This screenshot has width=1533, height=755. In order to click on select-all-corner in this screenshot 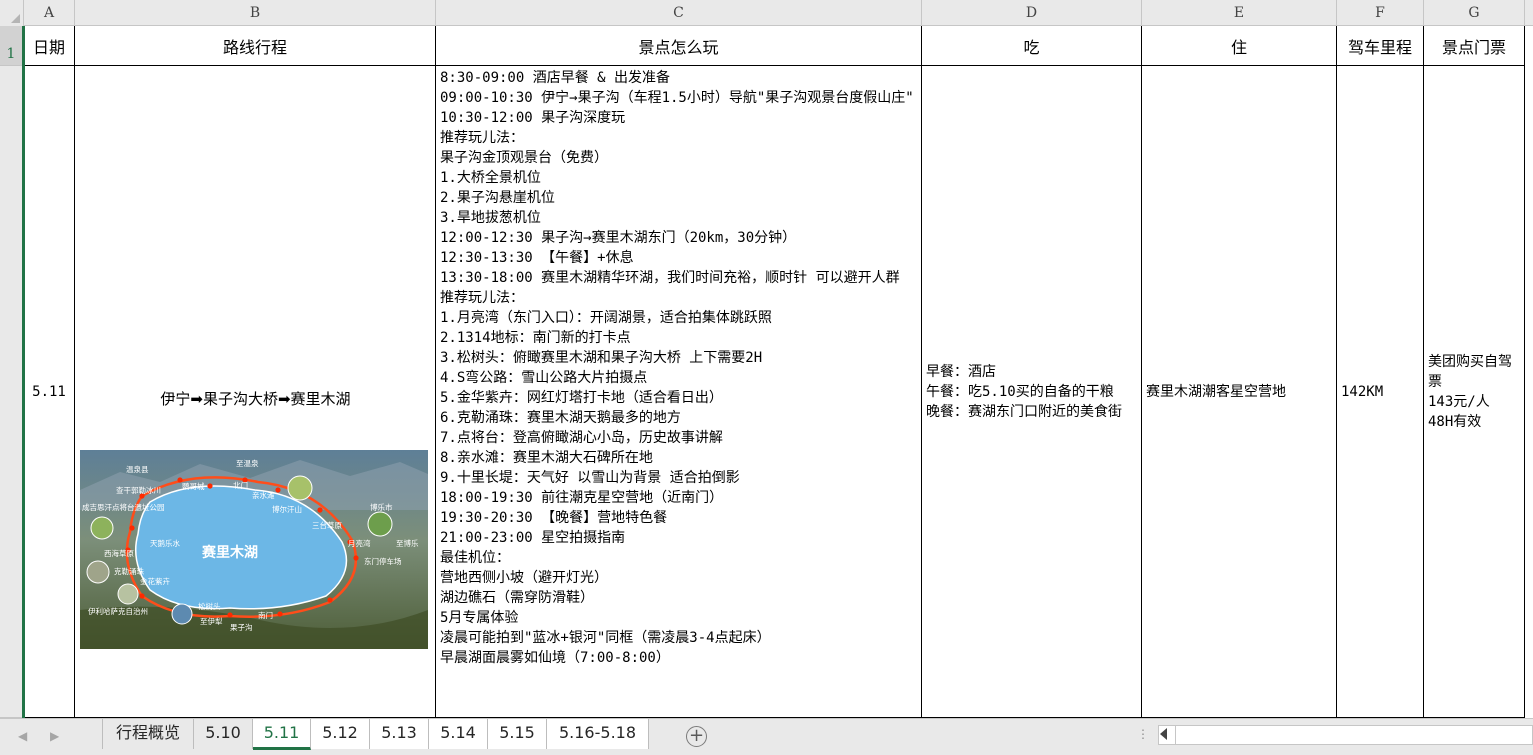, I will do `click(12, 13)`.